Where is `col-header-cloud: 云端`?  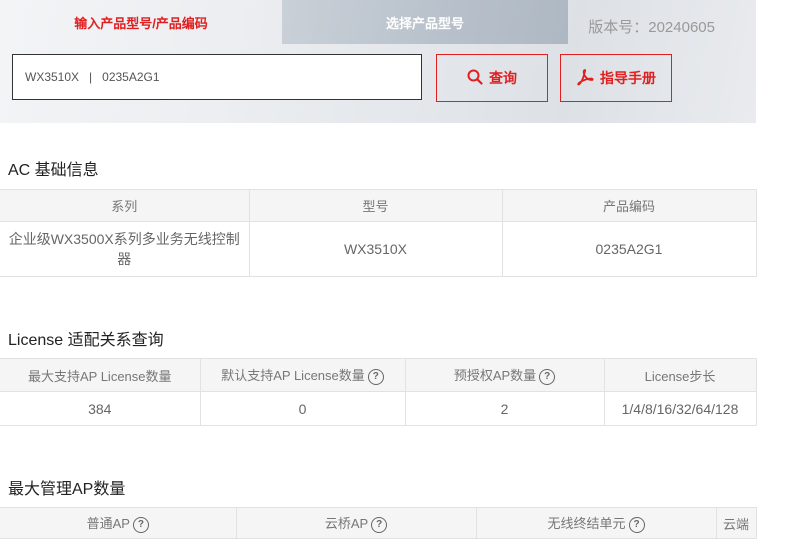
col-header-cloud: 云端 is located at coordinates (736, 523).